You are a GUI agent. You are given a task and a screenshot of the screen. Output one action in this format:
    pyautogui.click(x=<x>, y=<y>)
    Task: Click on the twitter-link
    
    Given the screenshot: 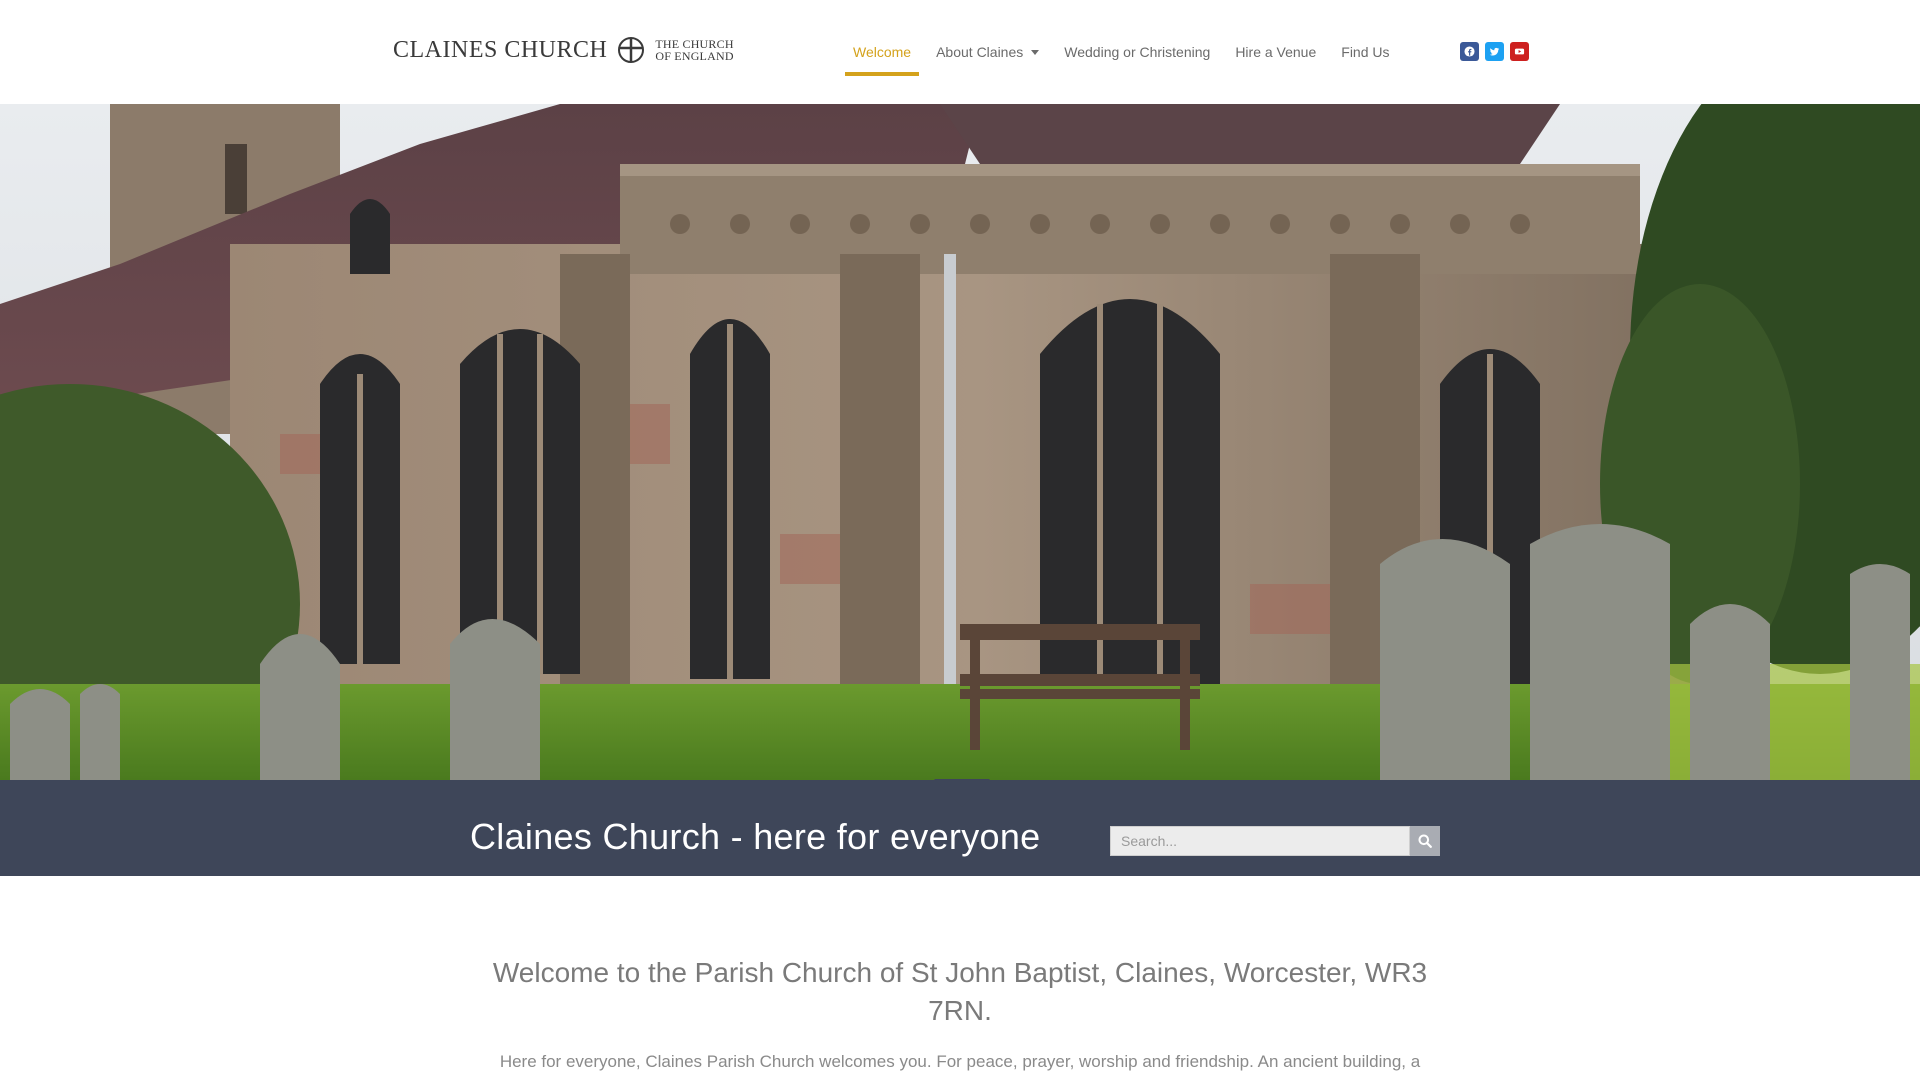 What is the action you would take?
    pyautogui.click(x=1494, y=51)
    